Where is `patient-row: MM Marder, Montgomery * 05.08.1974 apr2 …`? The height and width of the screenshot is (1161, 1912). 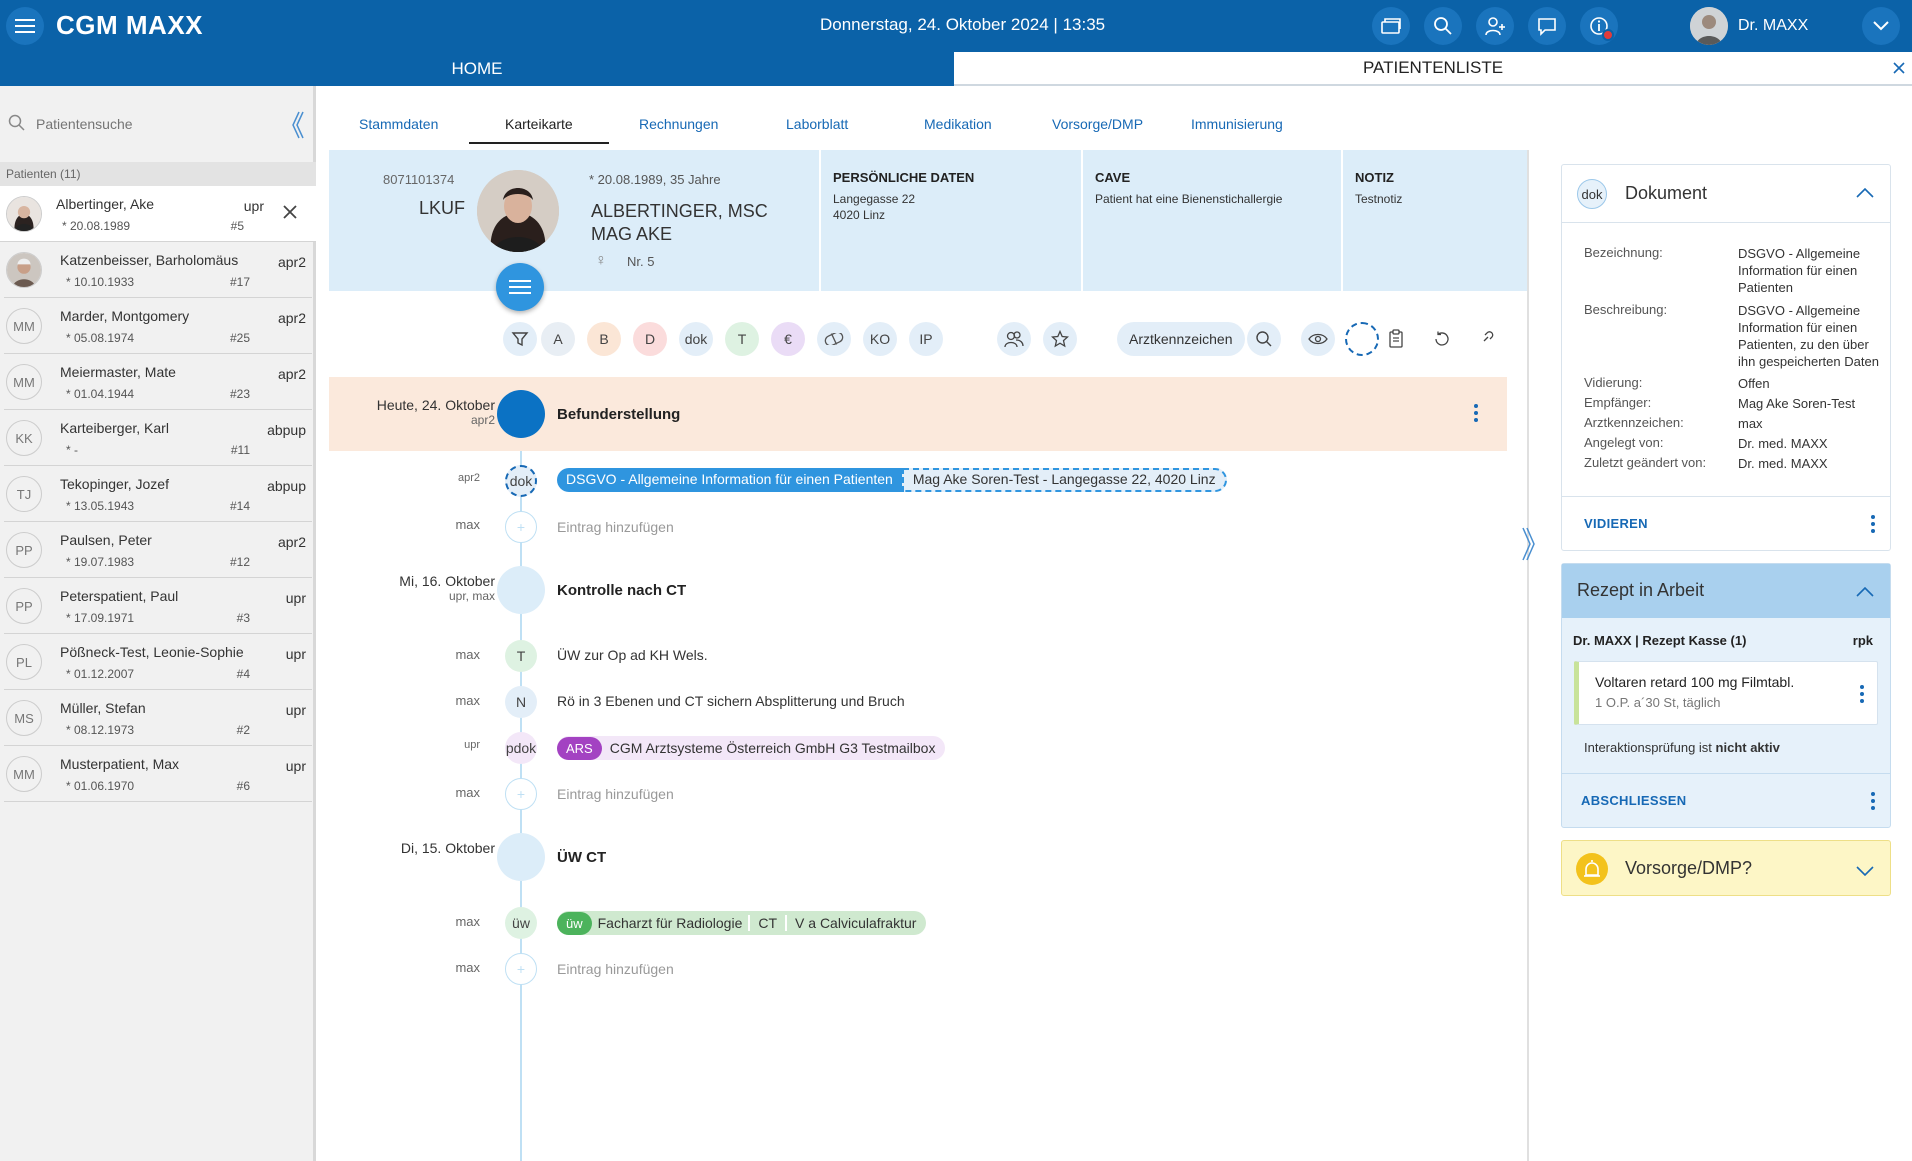
patient-row: MM Marder, Montgomery * 05.08.1974 apr2 … is located at coordinates (158, 326).